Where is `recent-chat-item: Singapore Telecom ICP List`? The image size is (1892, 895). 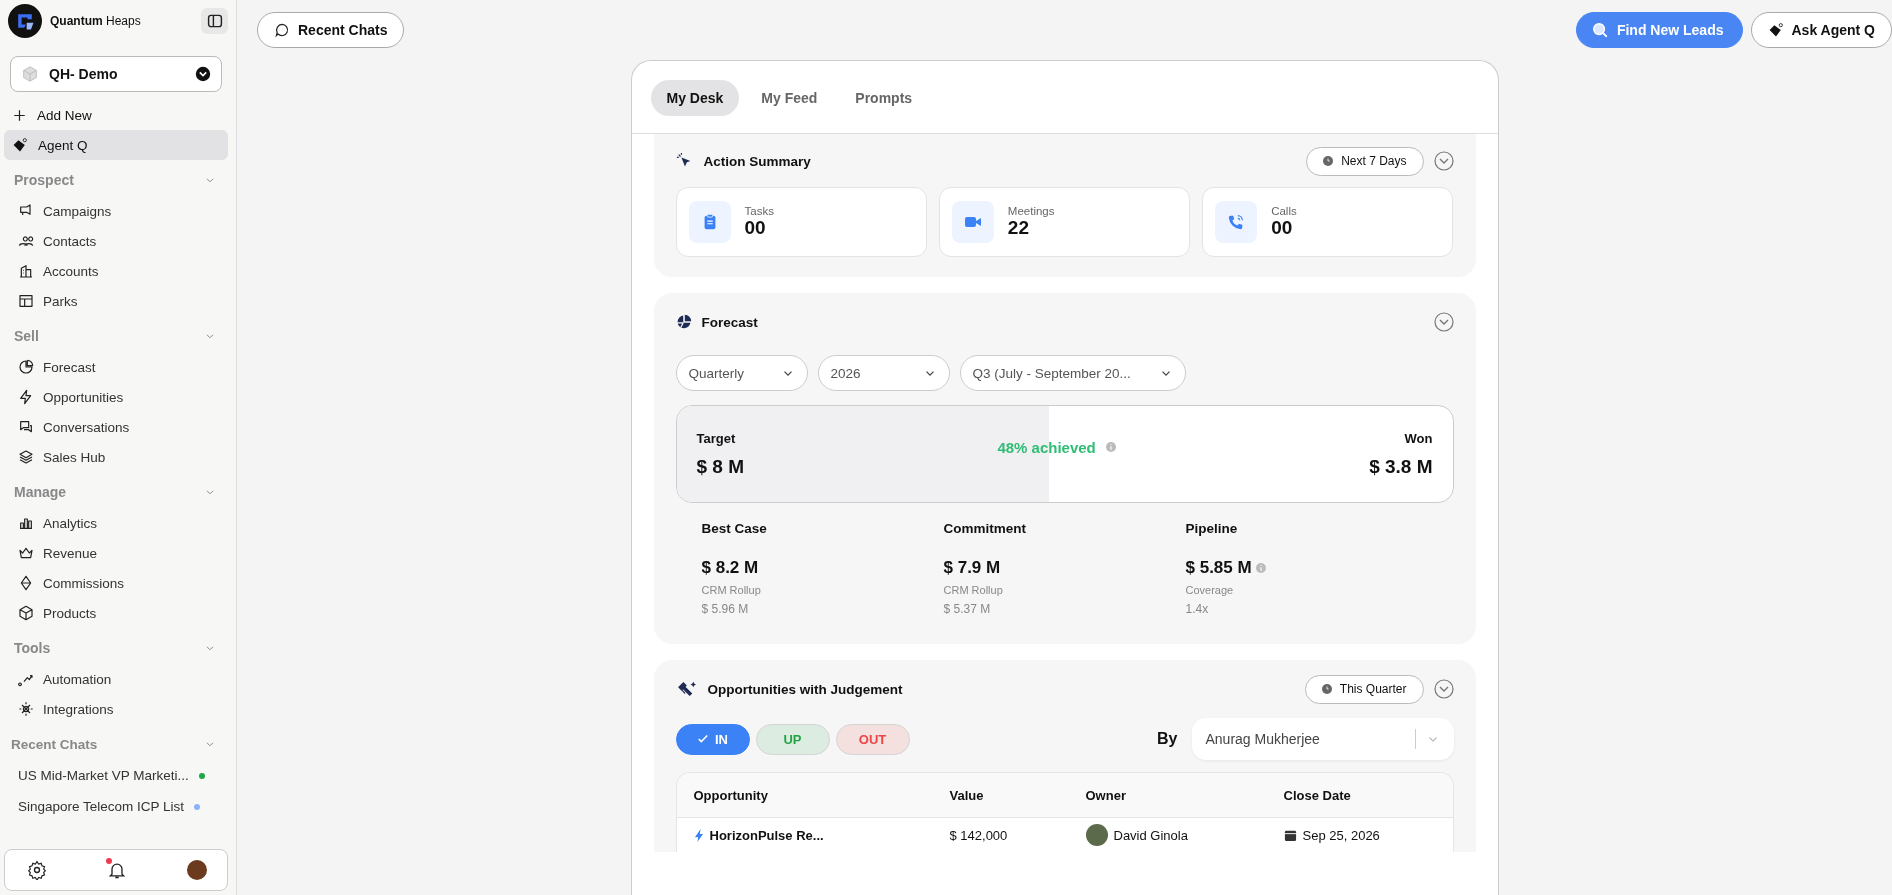
recent-chat-item: Singapore Telecom ICP List is located at coordinates (101, 806).